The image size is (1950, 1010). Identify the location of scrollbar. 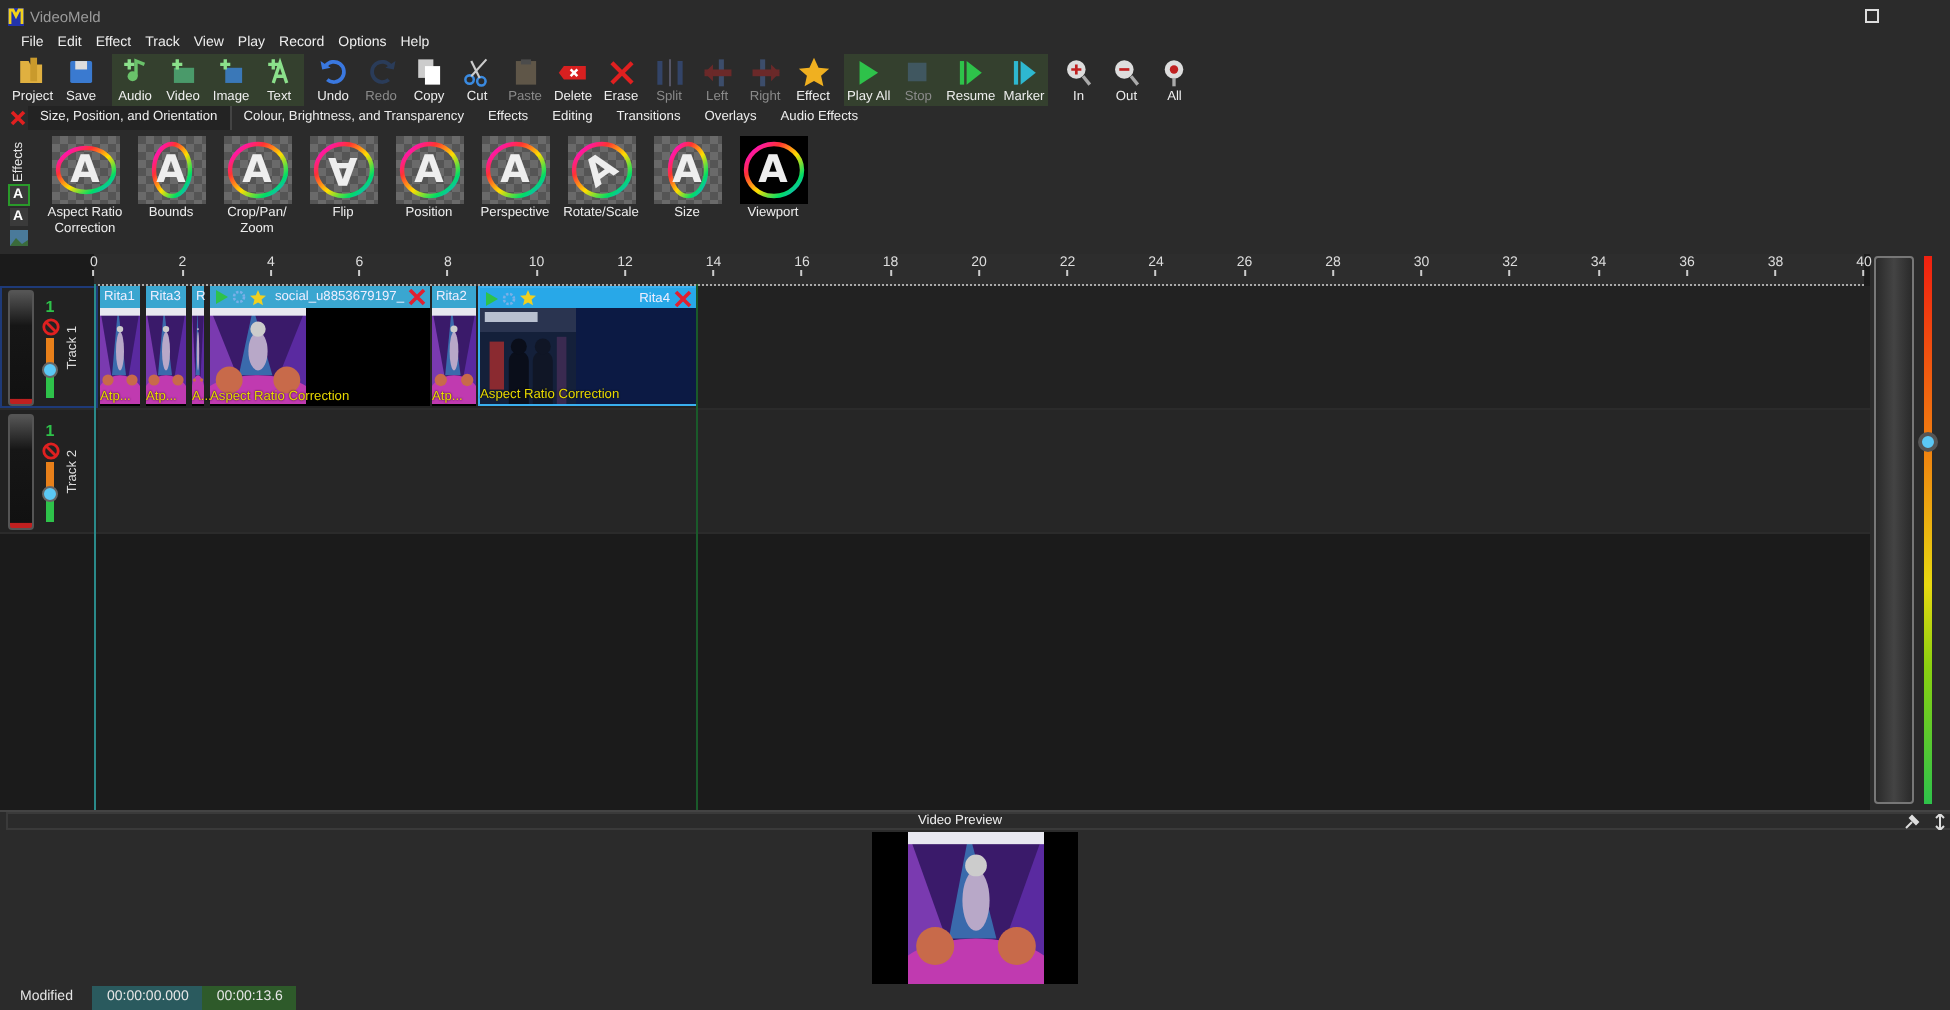
(1894, 530).